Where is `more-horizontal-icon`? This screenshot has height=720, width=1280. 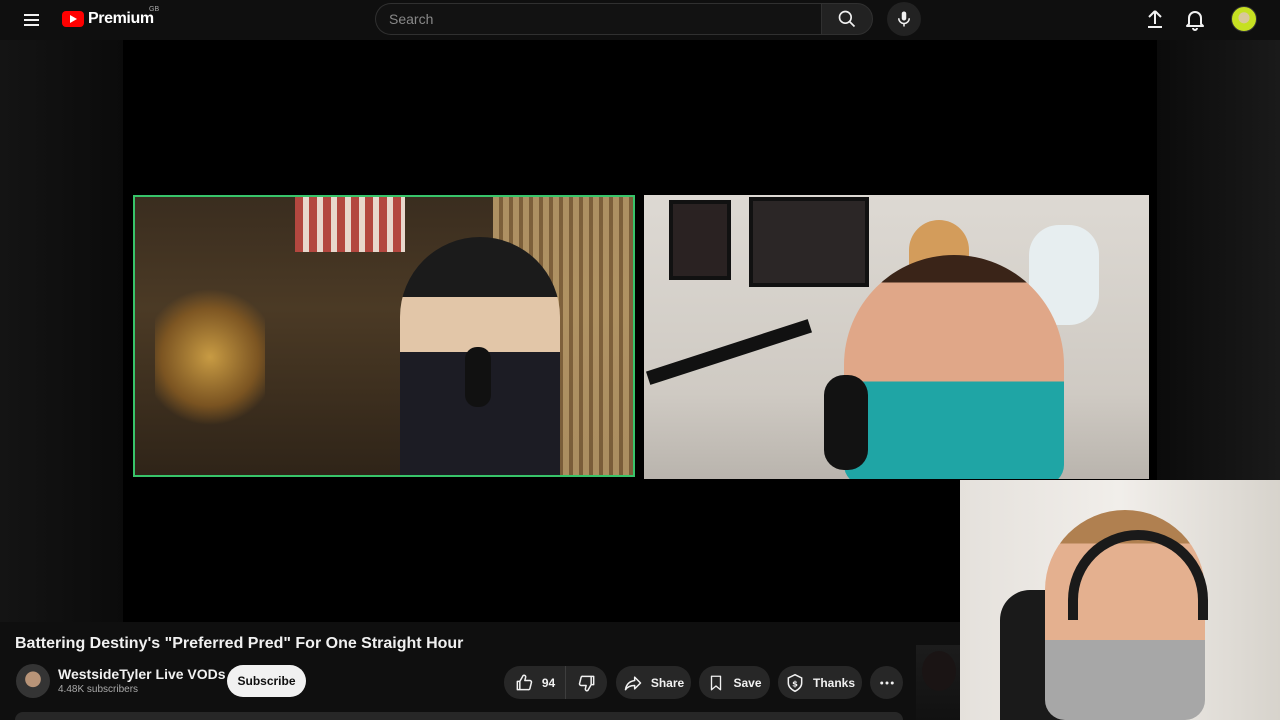 more-horizontal-icon is located at coordinates (886, 682).